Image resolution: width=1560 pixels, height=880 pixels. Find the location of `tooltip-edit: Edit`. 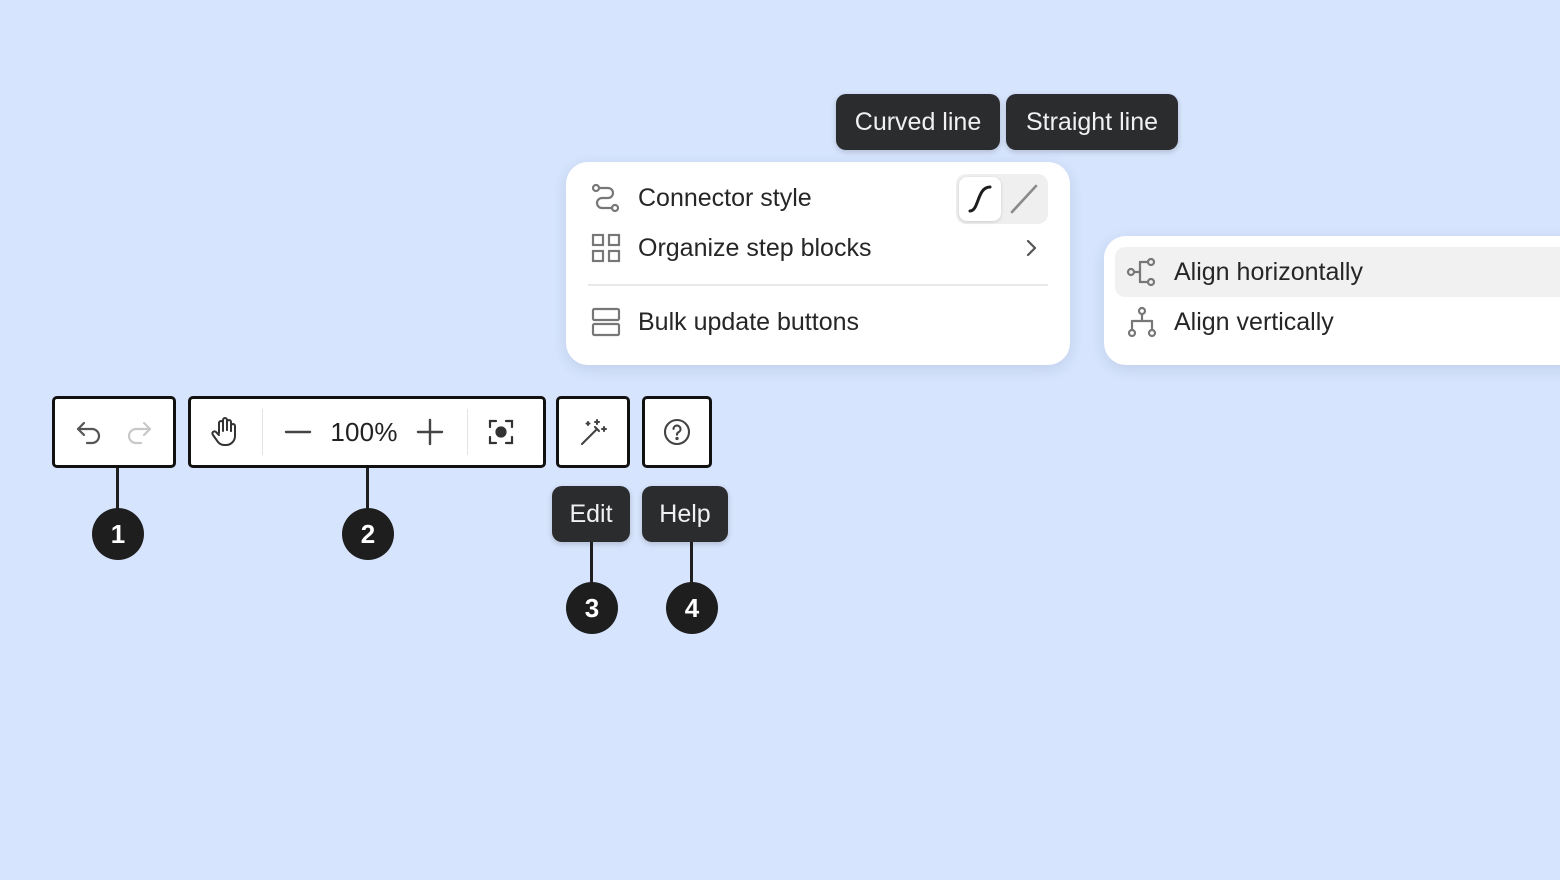

tooltip-edit: Edit is located at coordinates (591, 514).